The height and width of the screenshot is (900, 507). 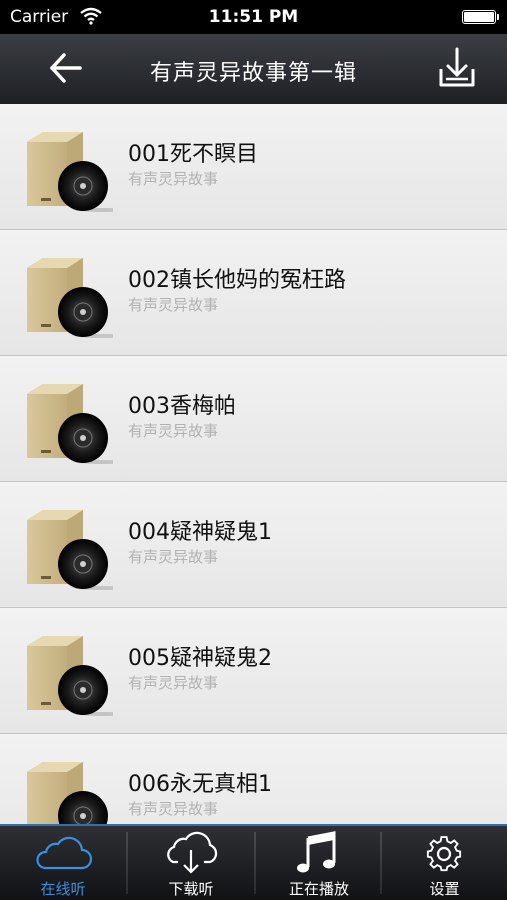 I want to click on list-item: 002镇长他妈的冤枉路 有声灵异故事, so click(x=253, y=293).